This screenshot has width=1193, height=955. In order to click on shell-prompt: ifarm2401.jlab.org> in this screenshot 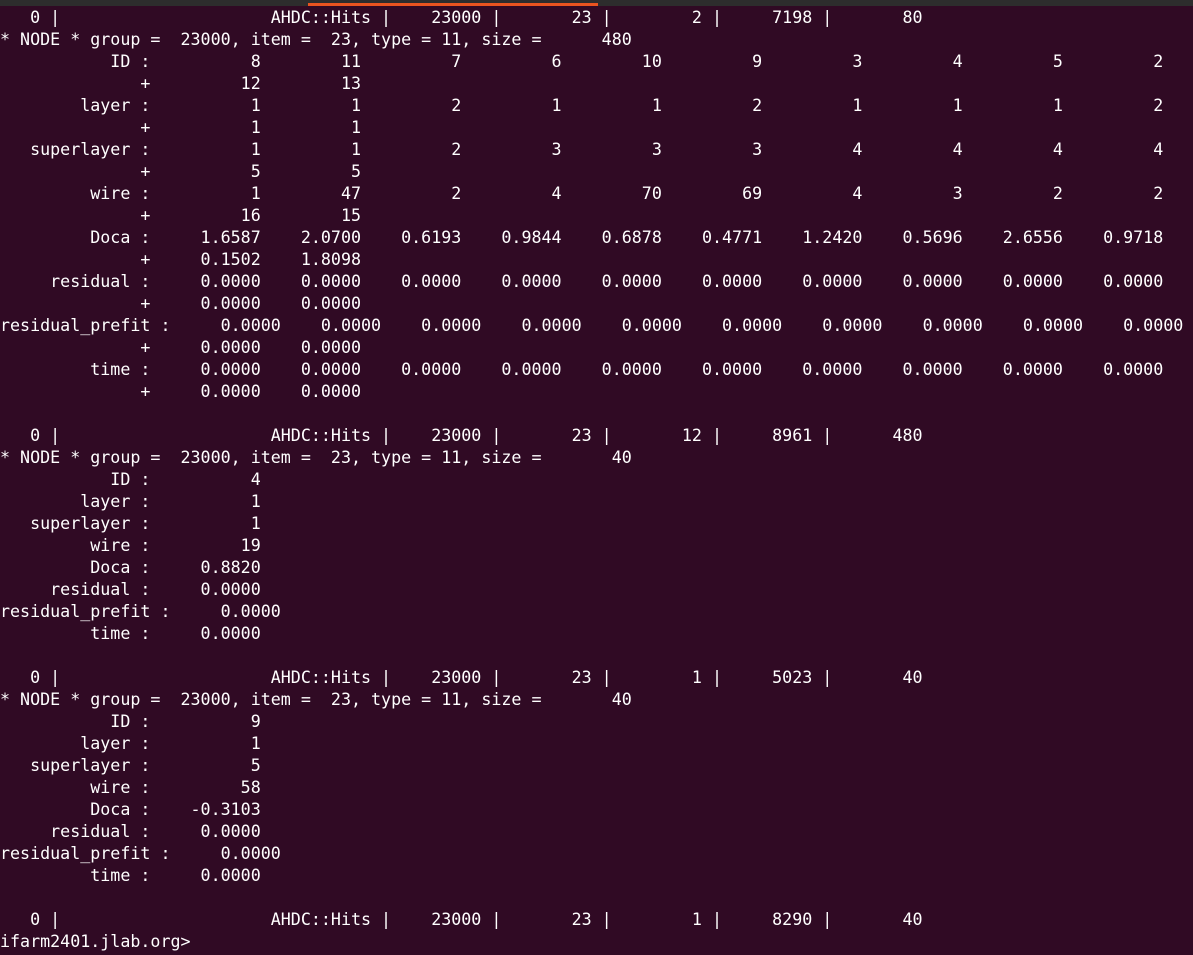, I will do `click(95, 941)`.